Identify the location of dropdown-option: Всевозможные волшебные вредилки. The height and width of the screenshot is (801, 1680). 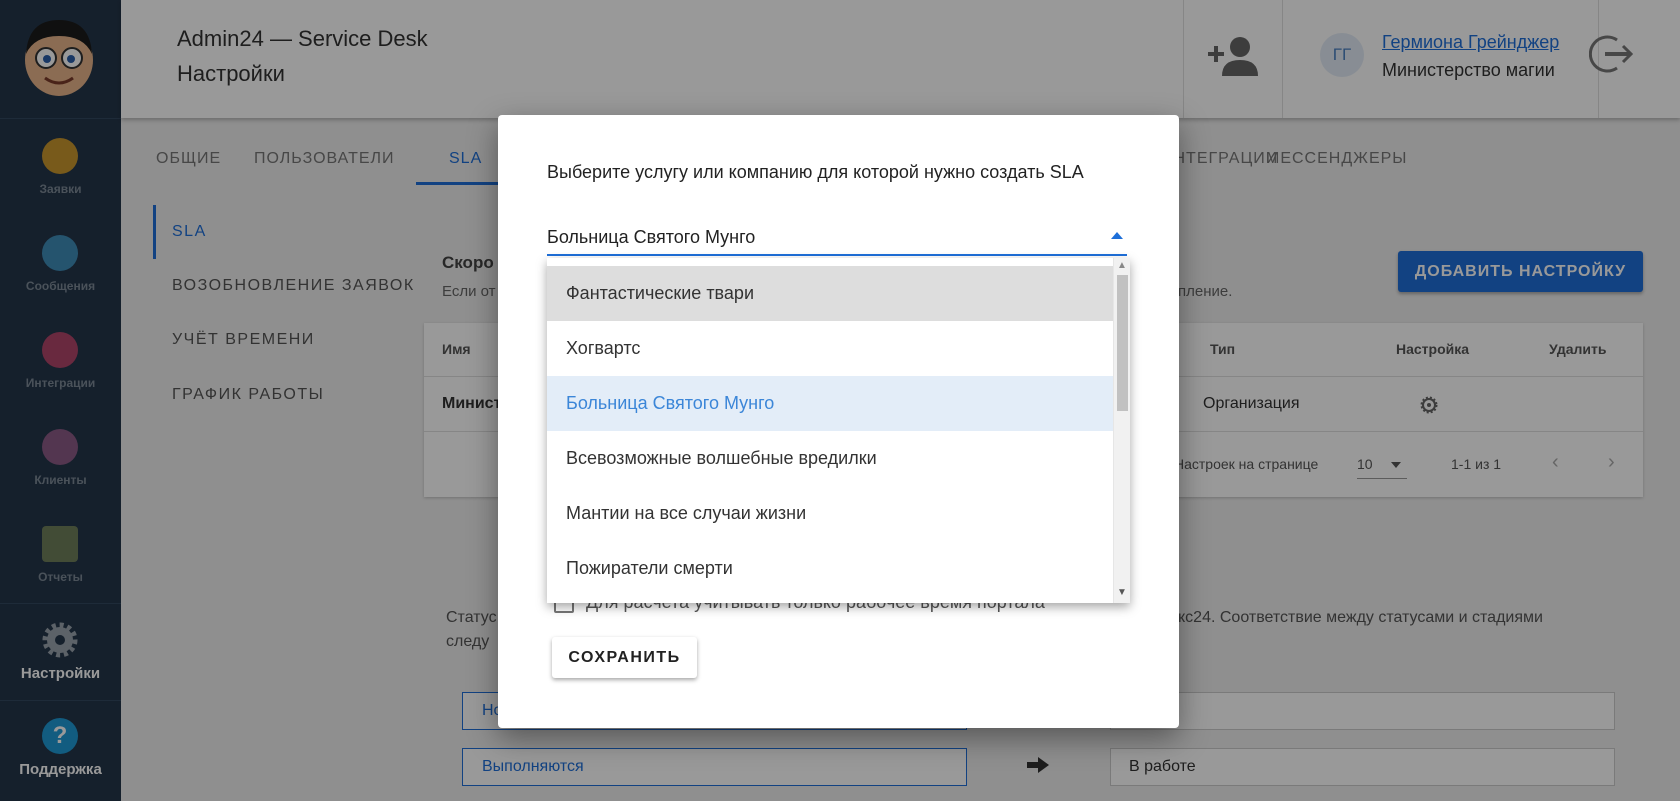
(830, 458).